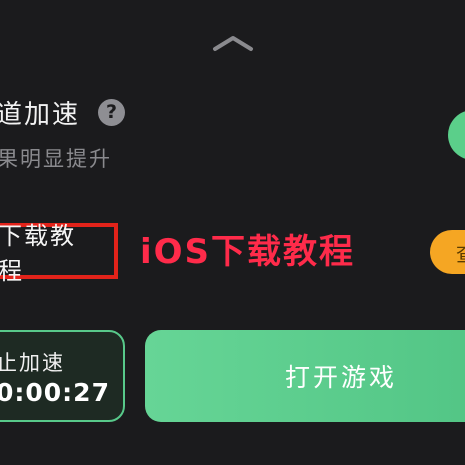  What do you see at coordinates (62, 376) in the screenshot?
I see `stop-acceleration-button: 止加速 0:00:27` at bounding box center [62, 376].